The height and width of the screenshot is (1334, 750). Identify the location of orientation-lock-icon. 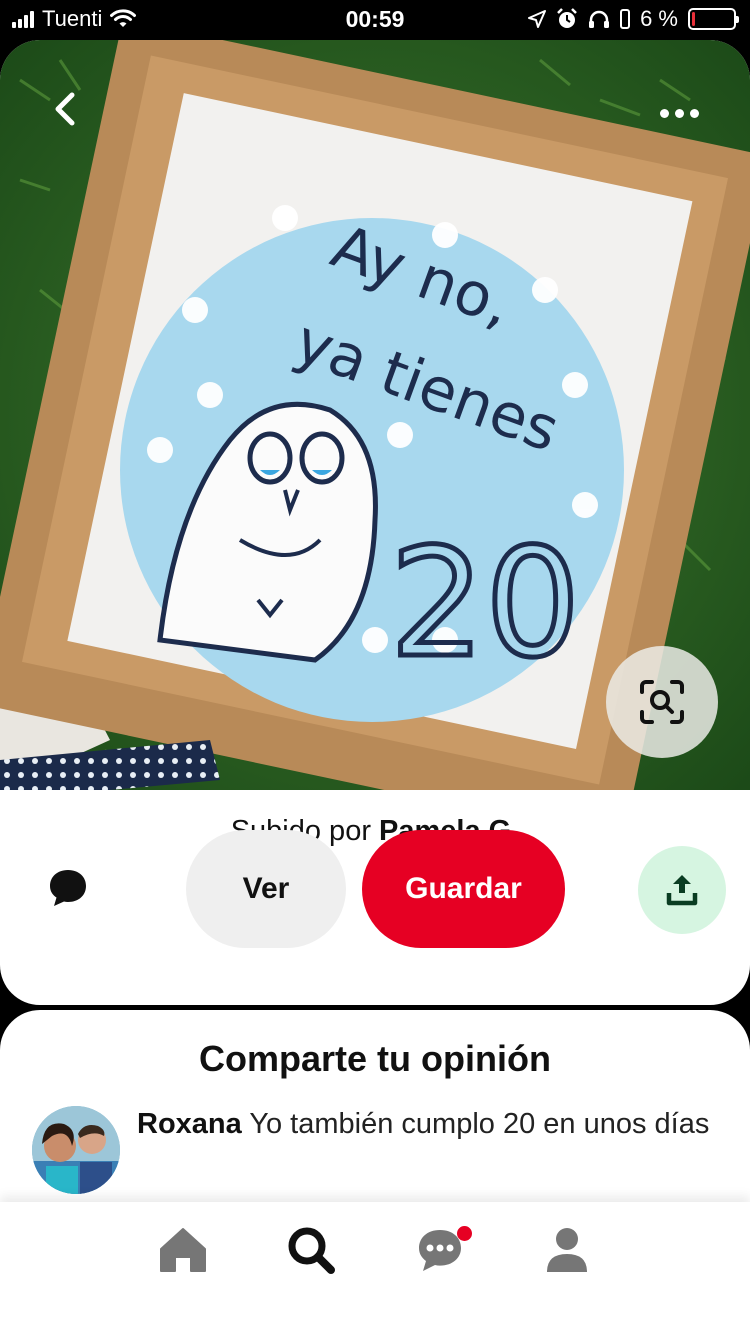
(625, 19).